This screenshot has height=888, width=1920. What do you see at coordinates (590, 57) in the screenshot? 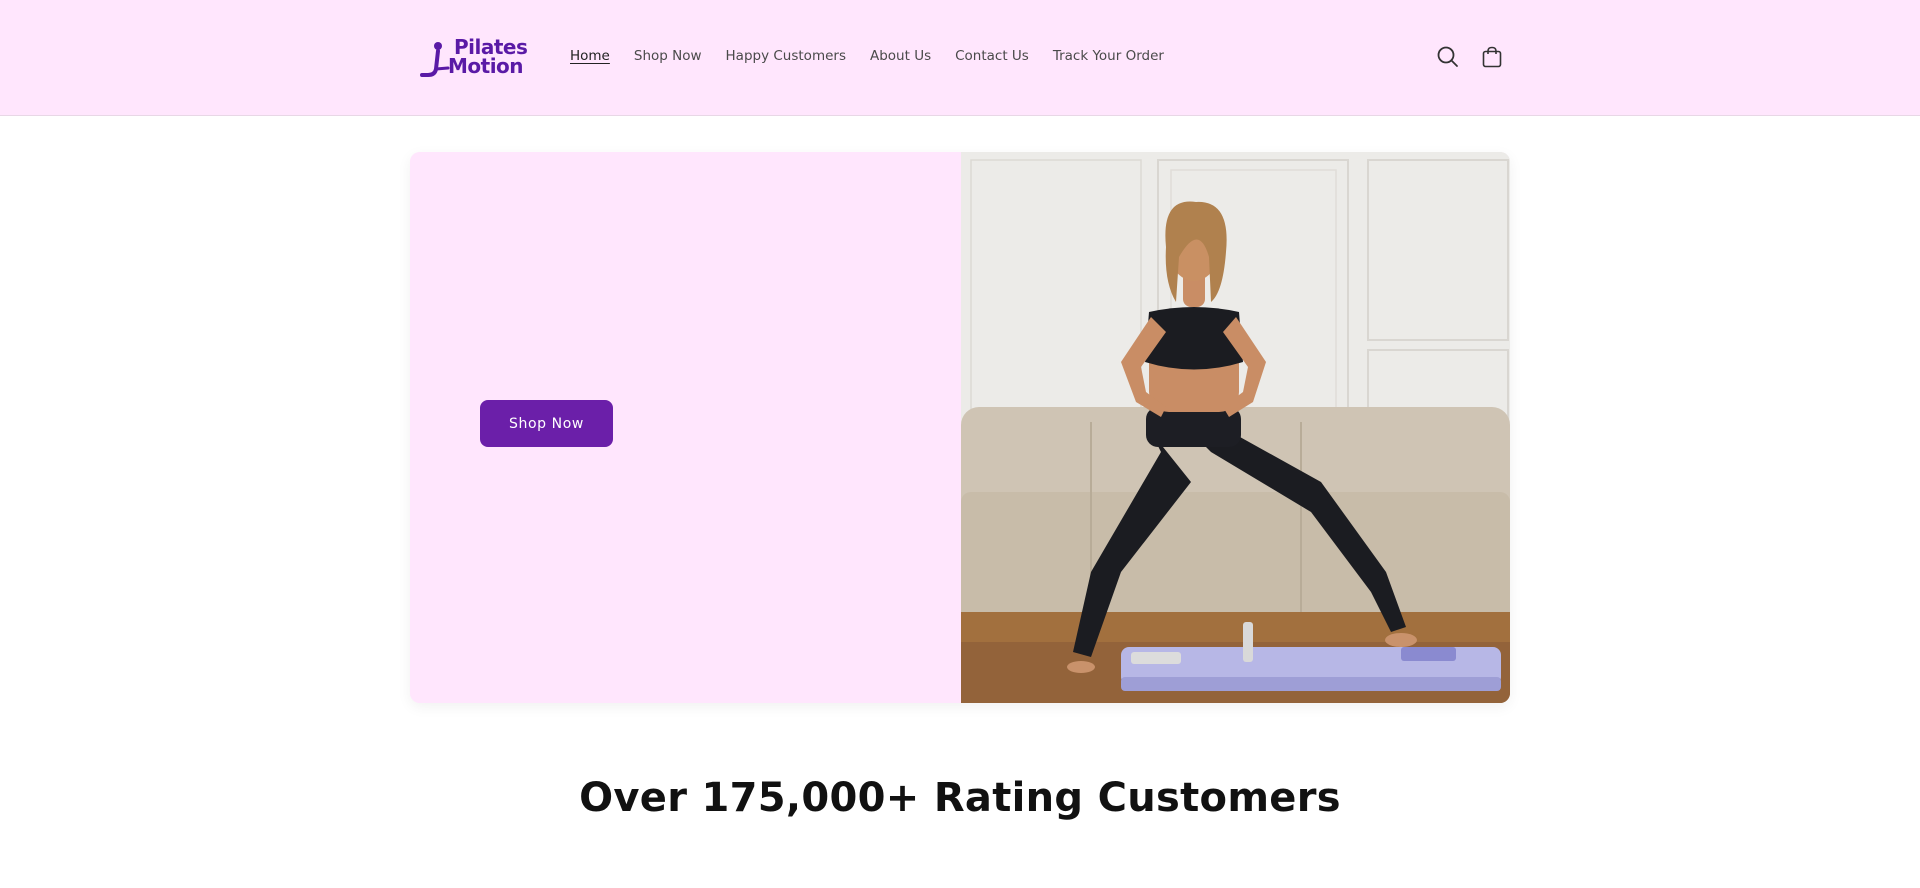
I see `nav-home: Home` at bounding box center [590, 57].